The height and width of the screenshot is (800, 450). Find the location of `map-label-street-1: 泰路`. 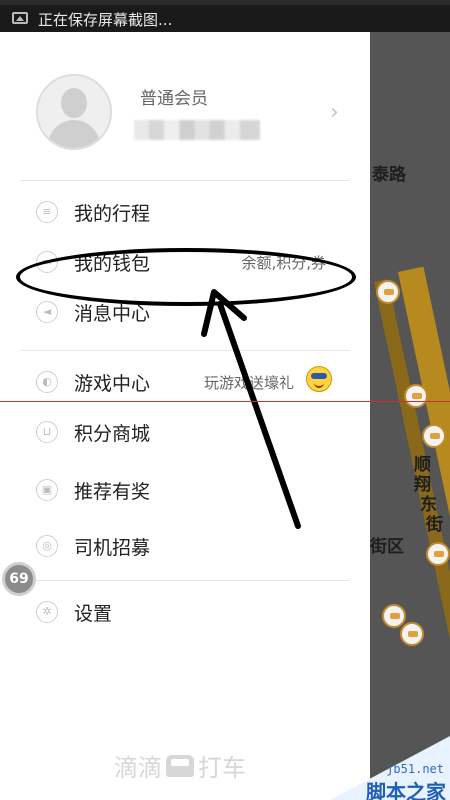

map-label-street-1: 泰路 is located at coordinates (389, 175).